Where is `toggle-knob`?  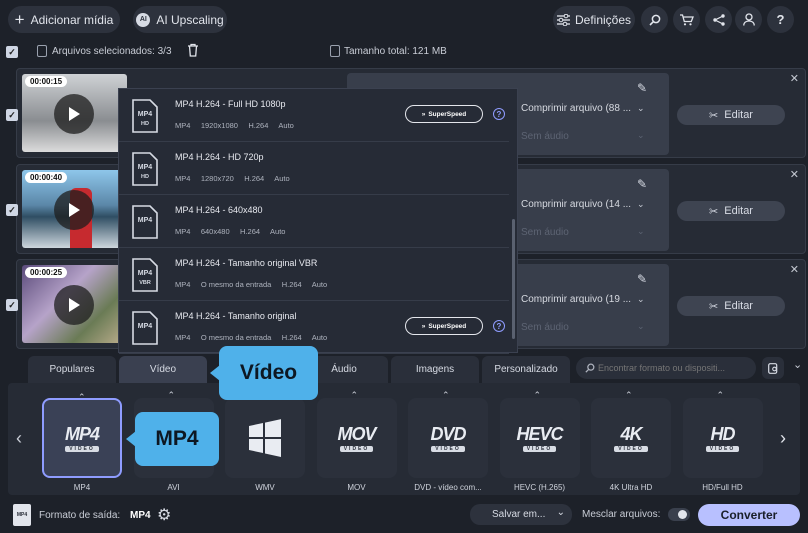 toggle-knob is located at coordinates (682, 514).